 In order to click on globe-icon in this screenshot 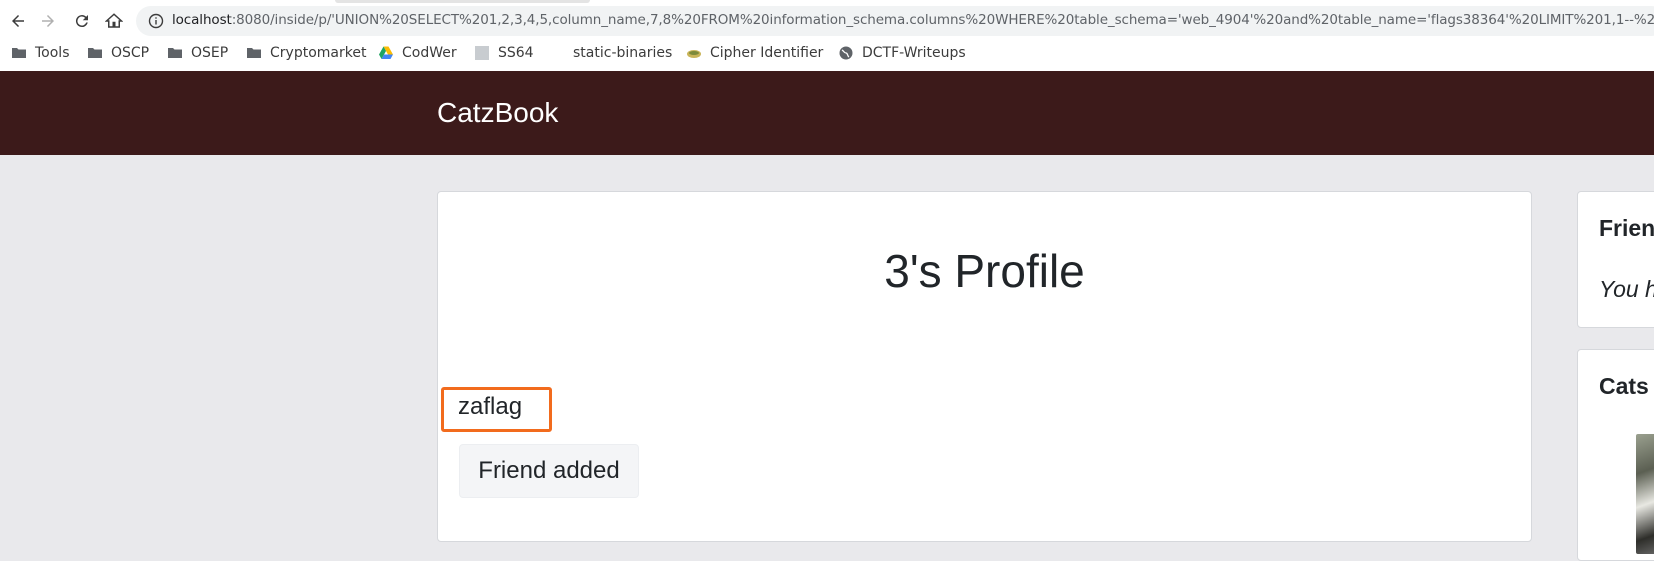, I will do `click(846, 53)`.